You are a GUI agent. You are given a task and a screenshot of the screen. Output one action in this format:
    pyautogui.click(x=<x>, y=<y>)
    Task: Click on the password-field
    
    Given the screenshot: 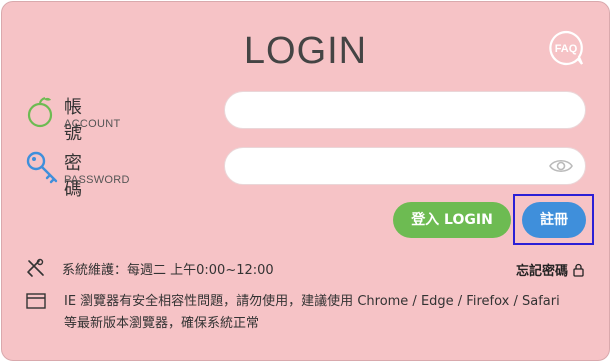 What is the action you would take?
    pyautogui.click(x=405, y=166)
    